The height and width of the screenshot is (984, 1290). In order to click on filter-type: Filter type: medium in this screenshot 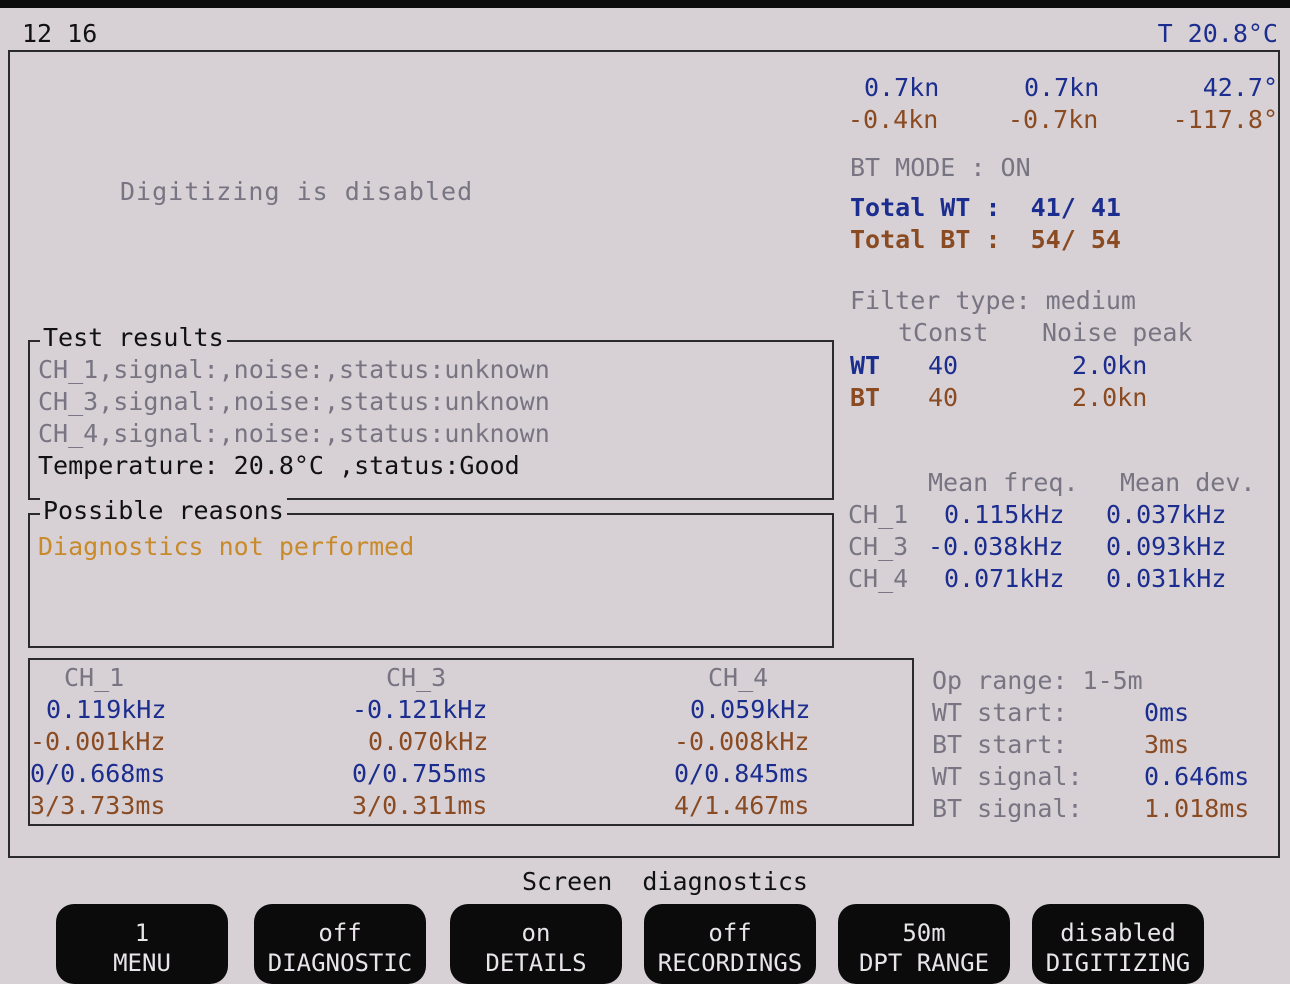, I will do `click(993, 300)`.